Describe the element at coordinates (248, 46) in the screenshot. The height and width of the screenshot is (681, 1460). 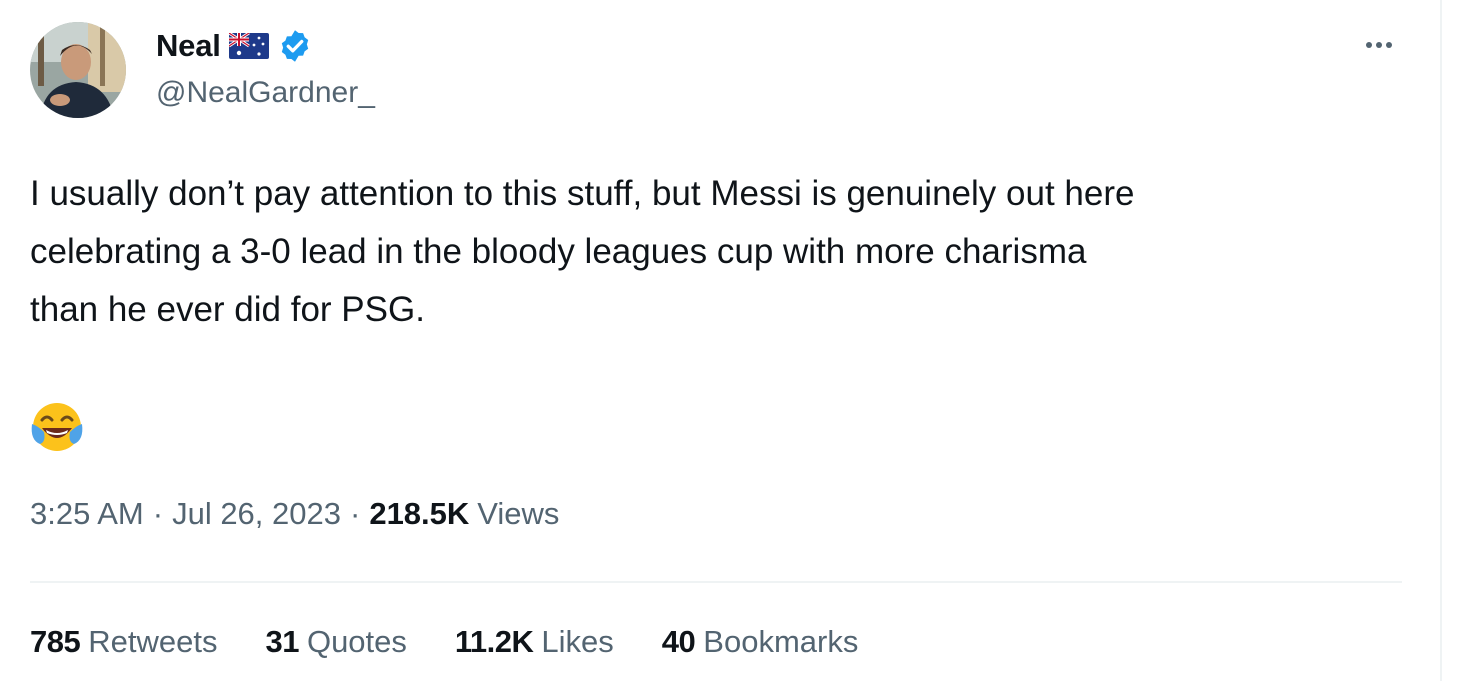
I see `australia-flag-icon` at that location.